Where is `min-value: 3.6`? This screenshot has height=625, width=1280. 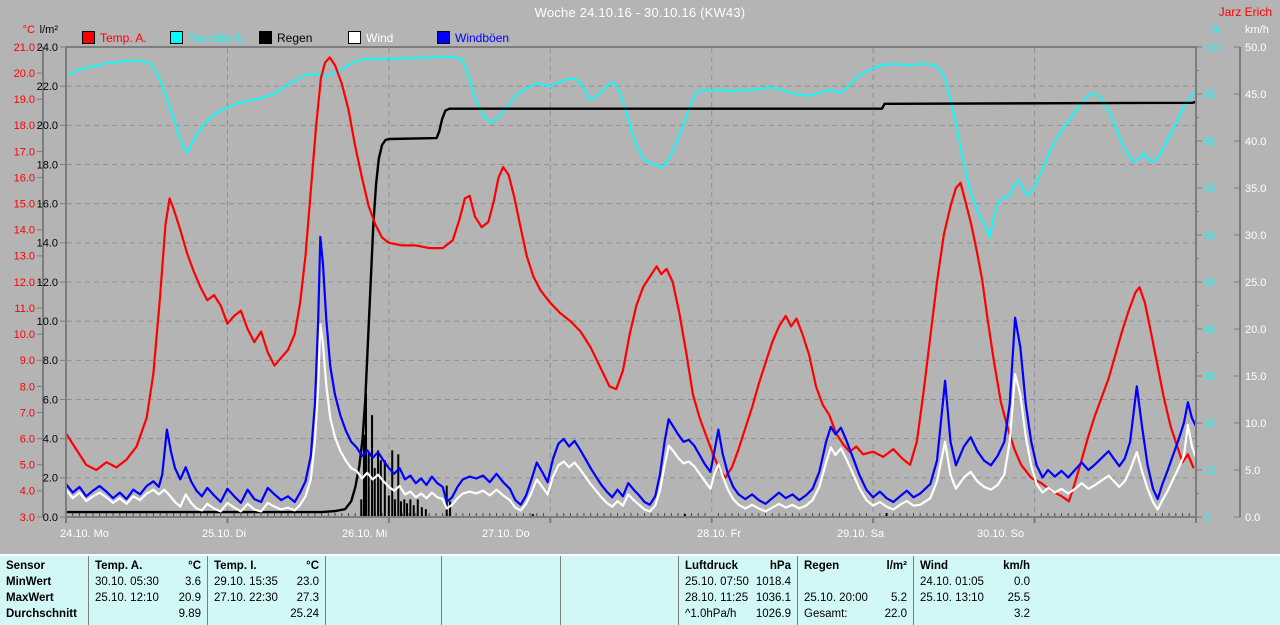 min-value: 3.6 is located at coordinates (193, 582).